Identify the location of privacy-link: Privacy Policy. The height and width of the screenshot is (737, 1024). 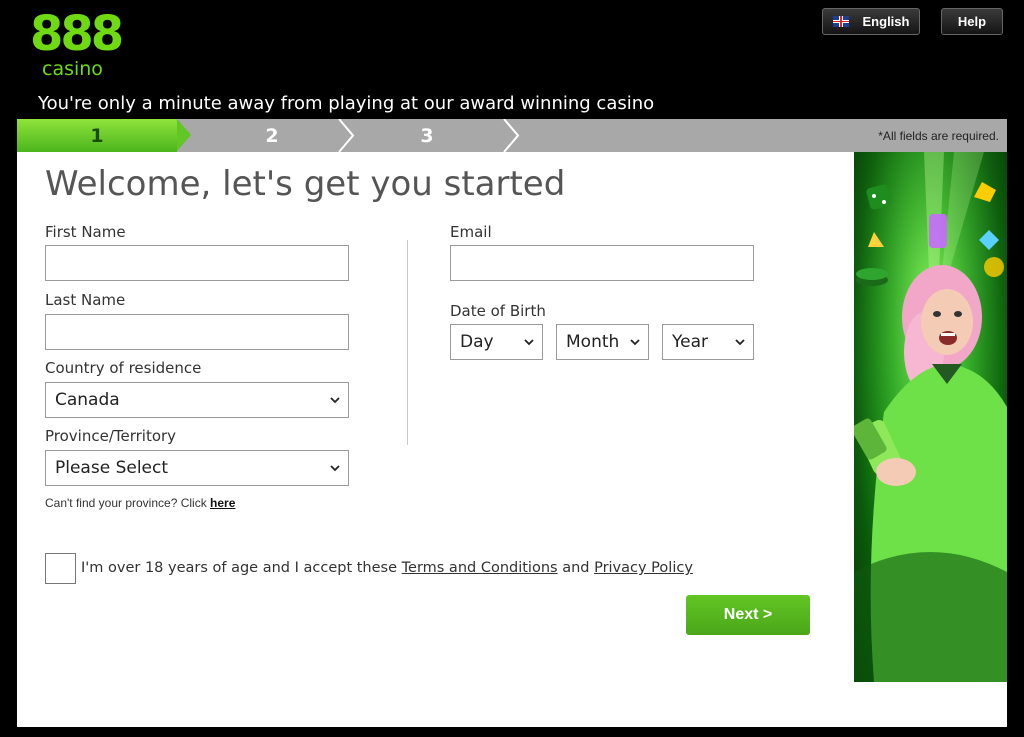
(643, 568).